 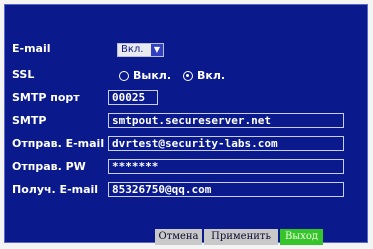 What do you see at coordinates (23, 74) in the screenshot?
I see `ssl-label: SSL` at bounding box center [23, 74].